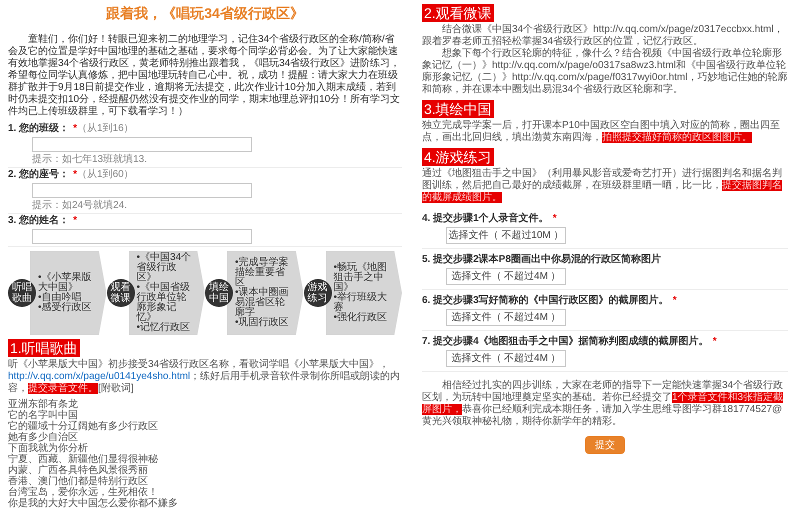  I want to click on question-label: 6. 提交步骤3写好简称的《中国行政区图》的截屏图片。 *, so click(550, 300).